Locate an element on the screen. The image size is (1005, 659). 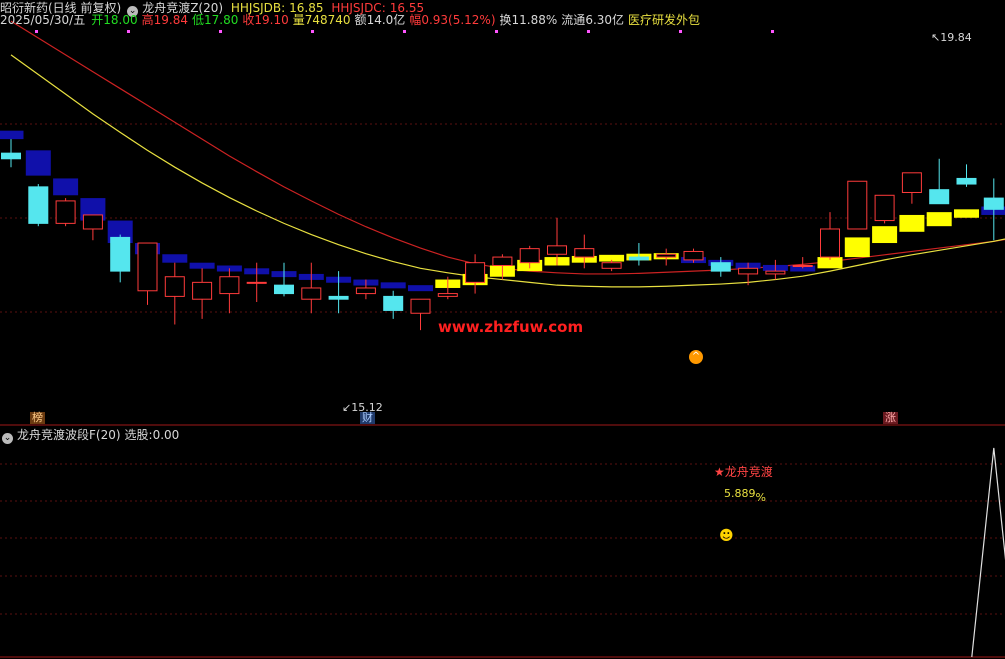
pct-sign: % is located at coordinates (760, 497).